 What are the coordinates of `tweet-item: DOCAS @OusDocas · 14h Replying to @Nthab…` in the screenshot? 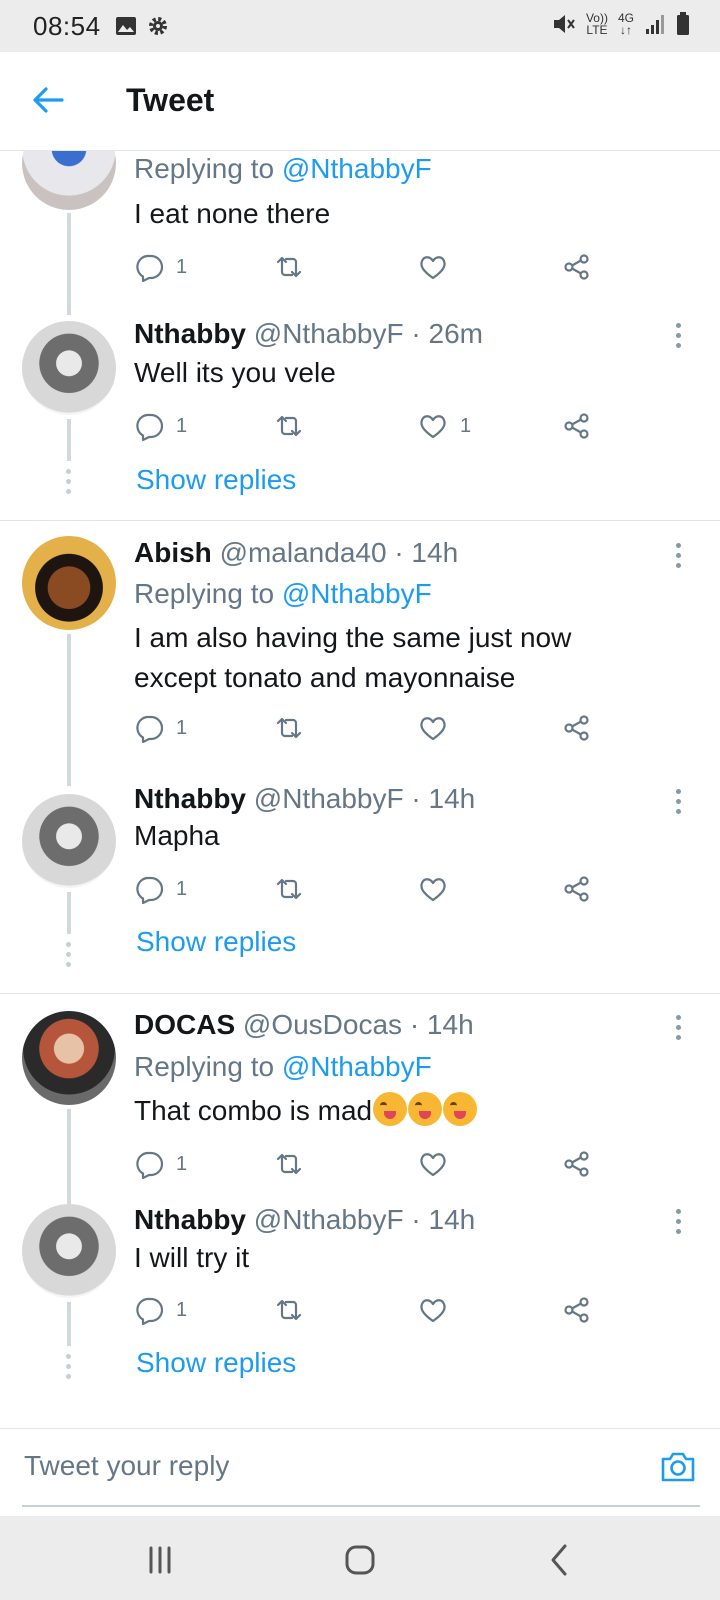 It's located at (360, 1099).